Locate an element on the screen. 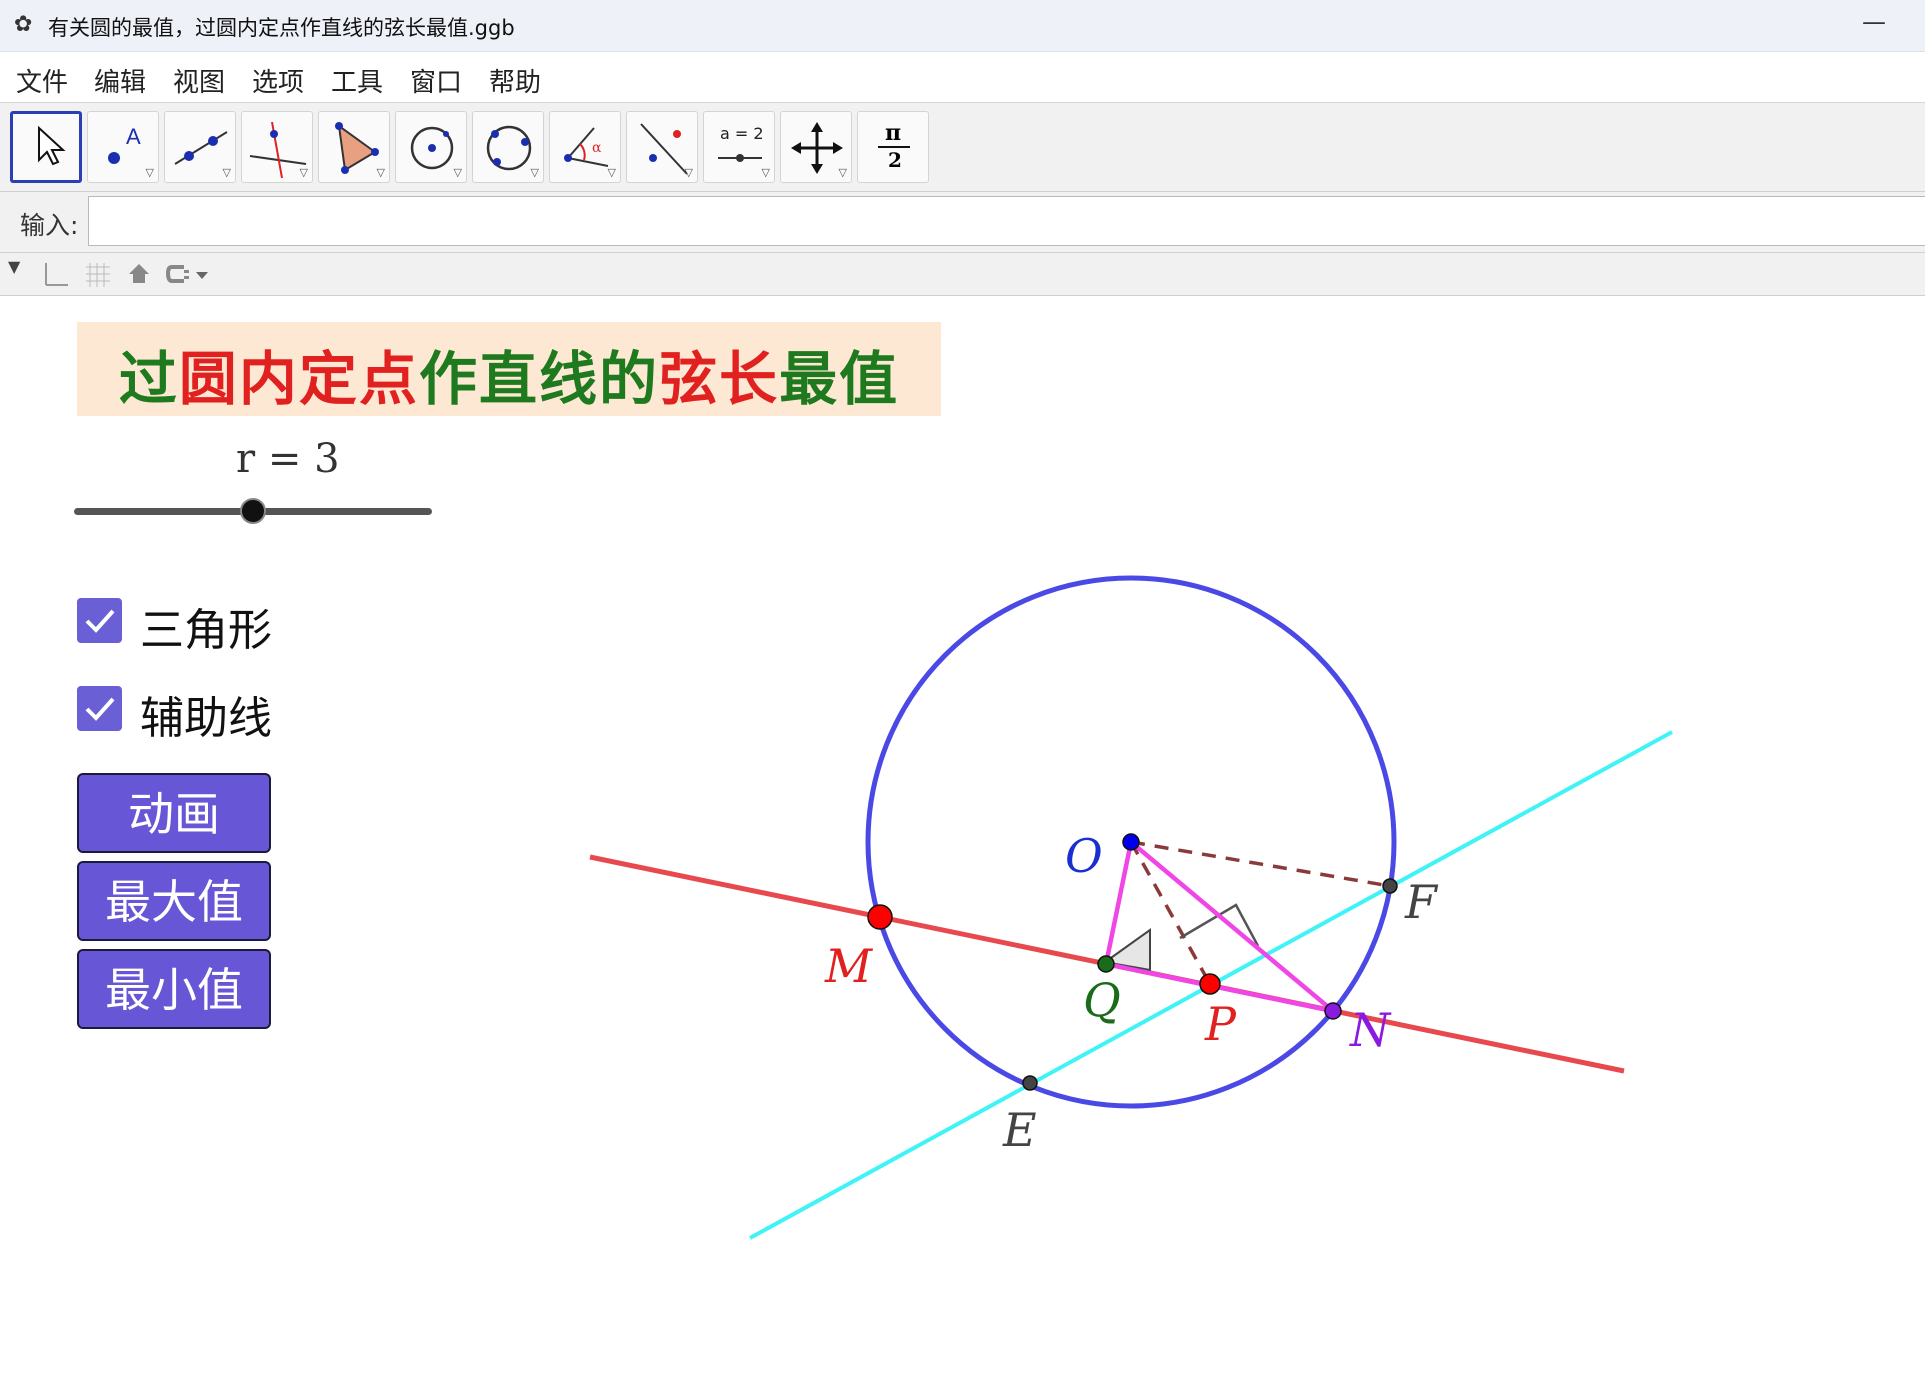 This screenshot has height=1390, width=1925. axes-icon is located at coordinates (56, 275).